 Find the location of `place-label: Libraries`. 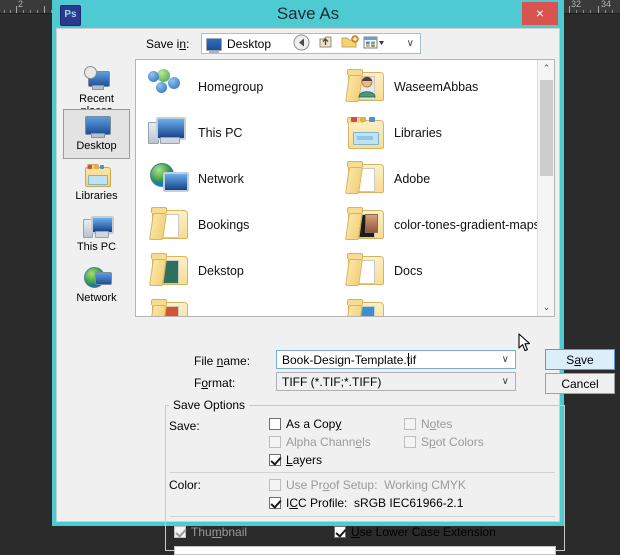

place-label: Libraries is located at coordinates (96, 196).